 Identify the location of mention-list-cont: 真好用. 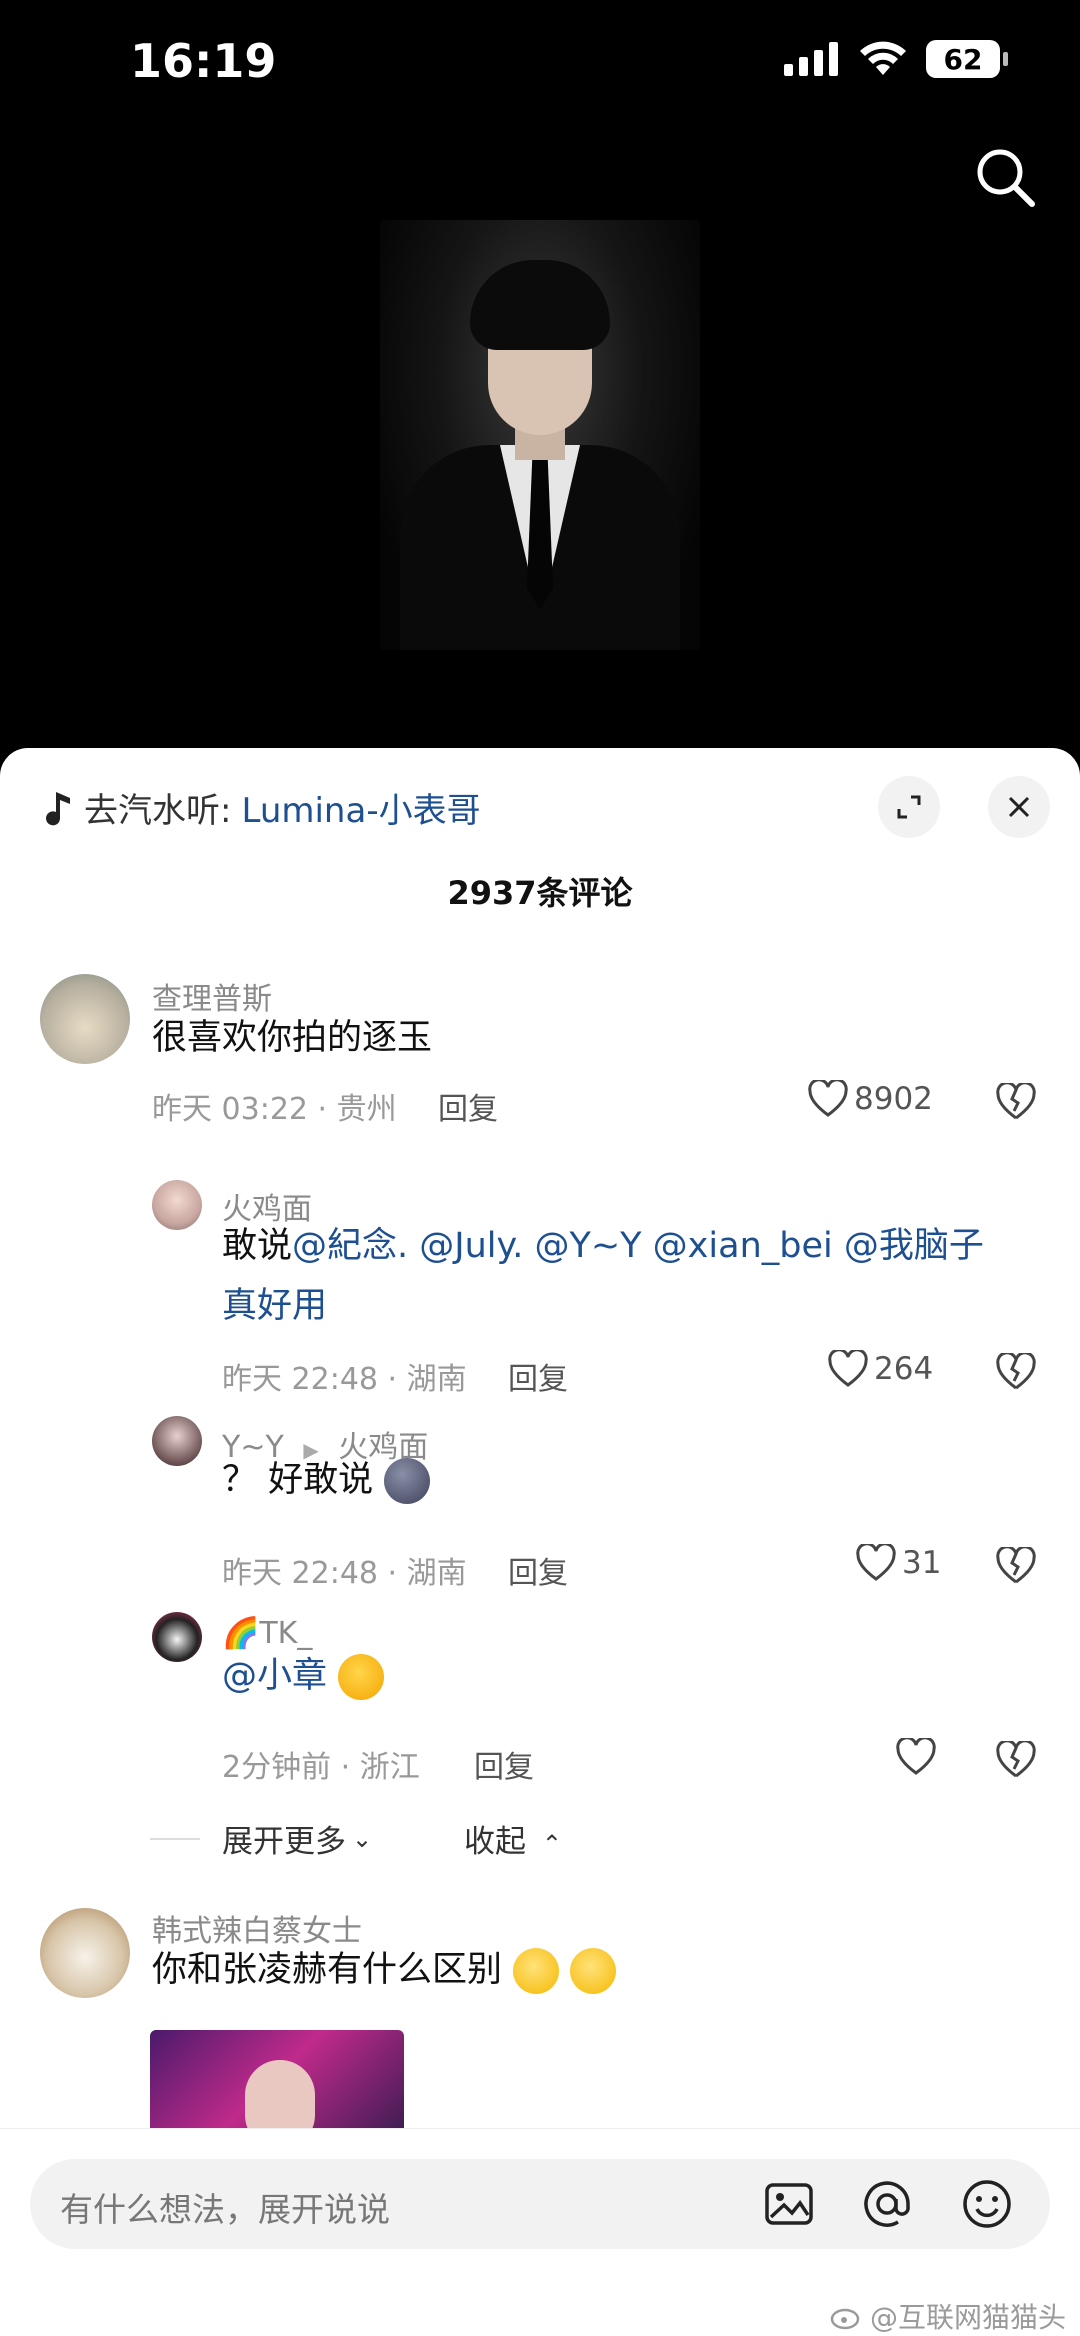
(274, 1306).